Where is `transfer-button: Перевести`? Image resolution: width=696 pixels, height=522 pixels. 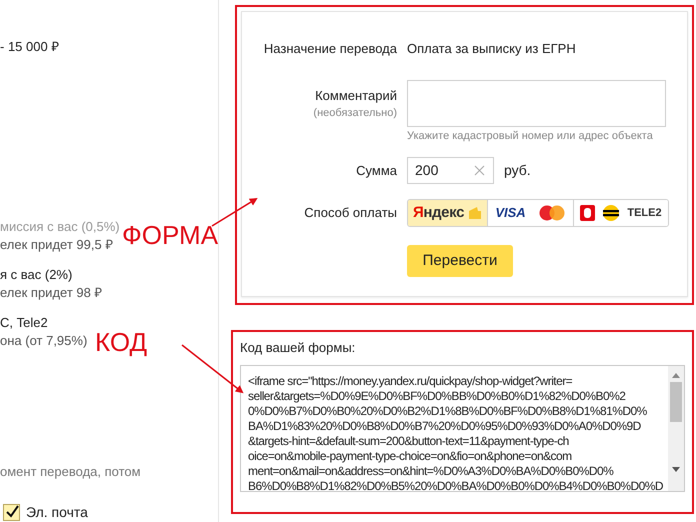
transfer-button: Перевести is located at coordinates (460, 261).